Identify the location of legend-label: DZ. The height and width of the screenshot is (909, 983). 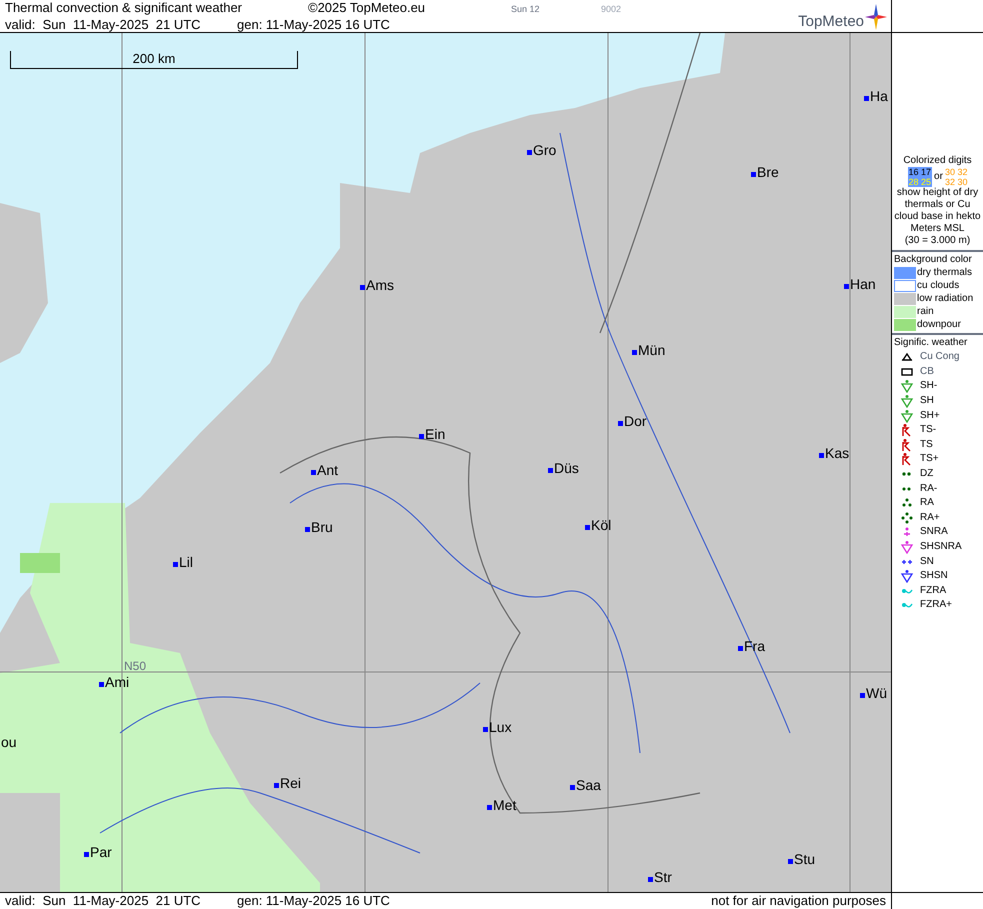
(927, 474).